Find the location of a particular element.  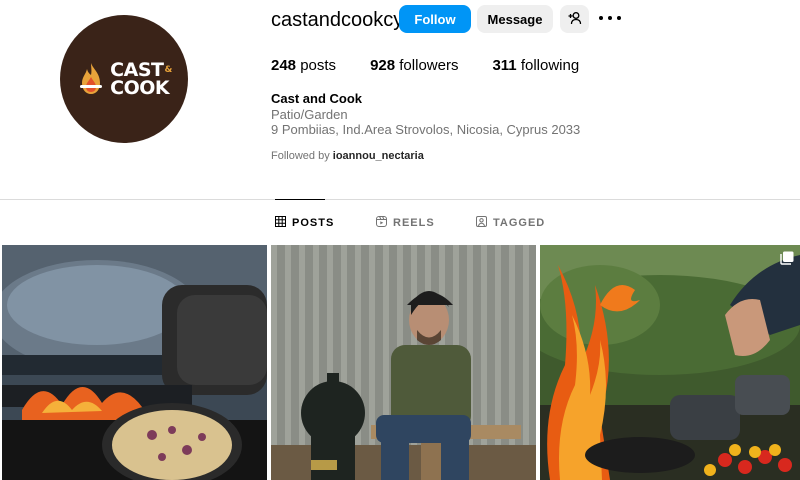

logo-word-cook: COOK is located at coordinates (140, 88).